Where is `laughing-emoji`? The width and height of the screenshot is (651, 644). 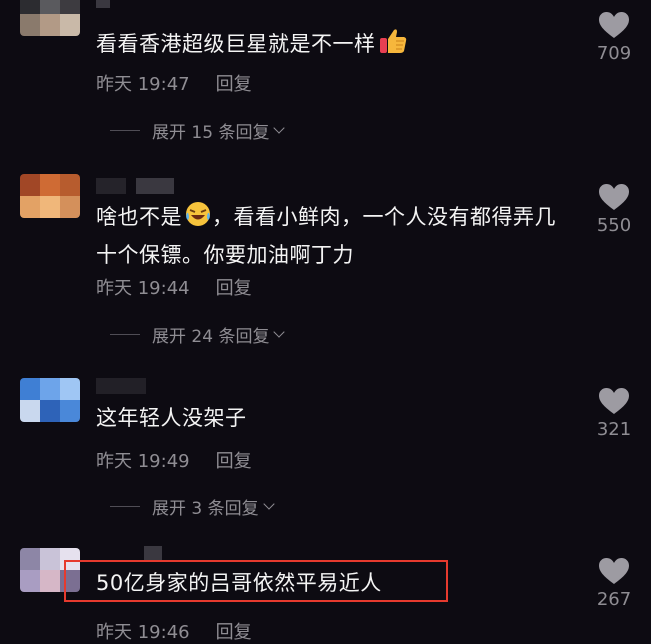 laughing-emoji is located at coordinates (198, 219).